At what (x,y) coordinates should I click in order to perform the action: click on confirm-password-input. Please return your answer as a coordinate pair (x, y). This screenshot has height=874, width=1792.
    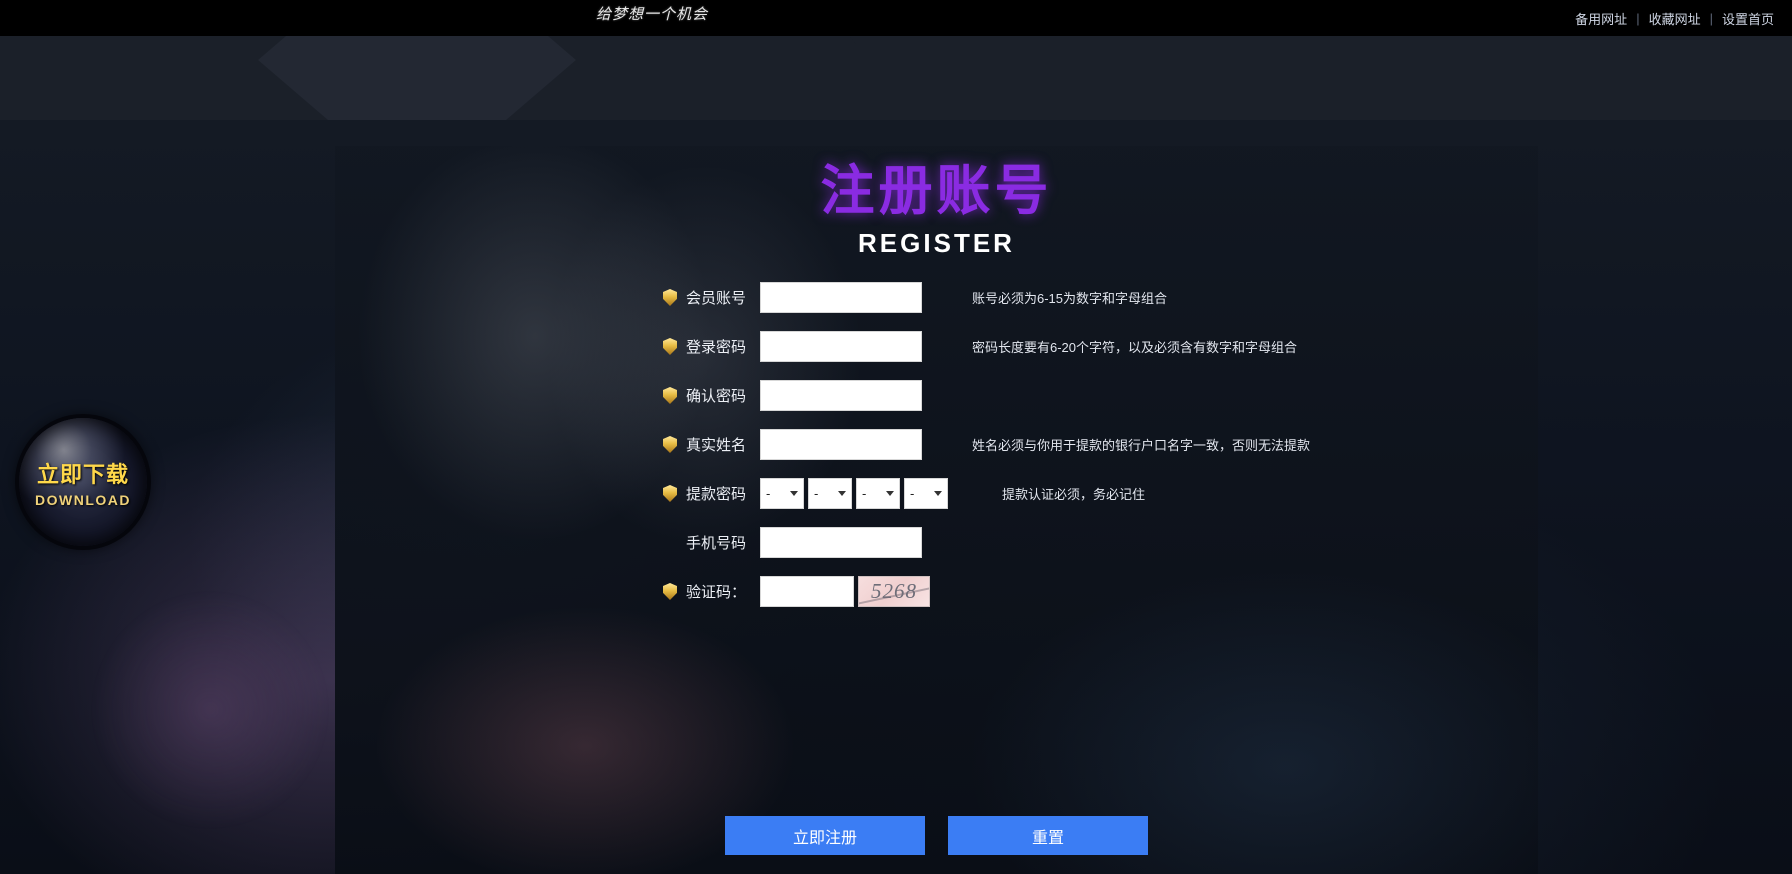
    Looking at the image, I should click on (841, 395).